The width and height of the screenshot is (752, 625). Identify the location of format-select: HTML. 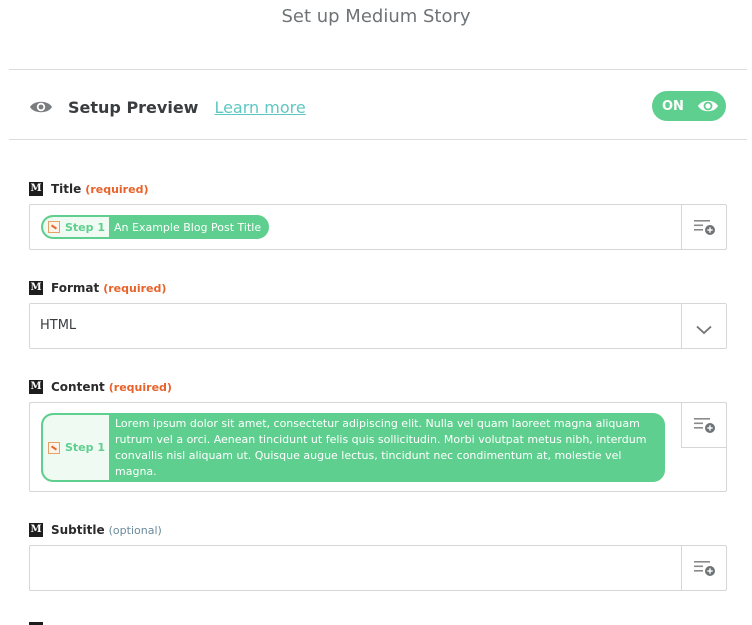
(378, 326).